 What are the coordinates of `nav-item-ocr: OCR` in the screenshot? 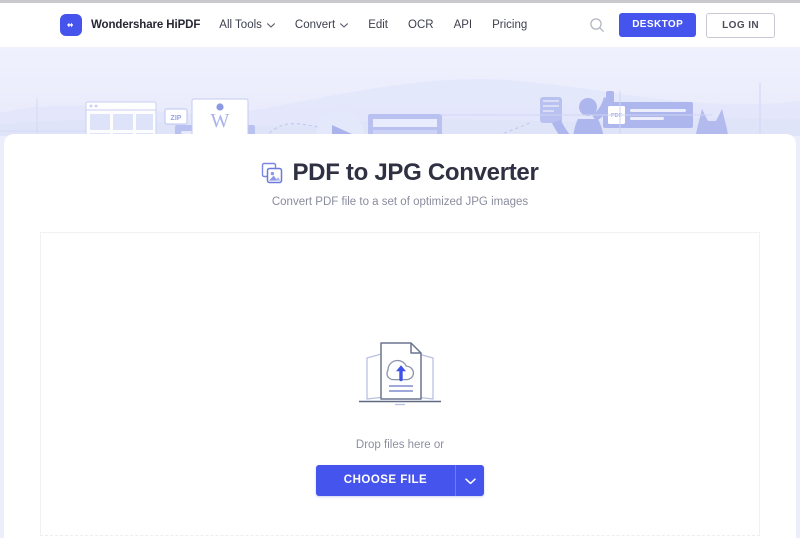 It's located at (421, 25).